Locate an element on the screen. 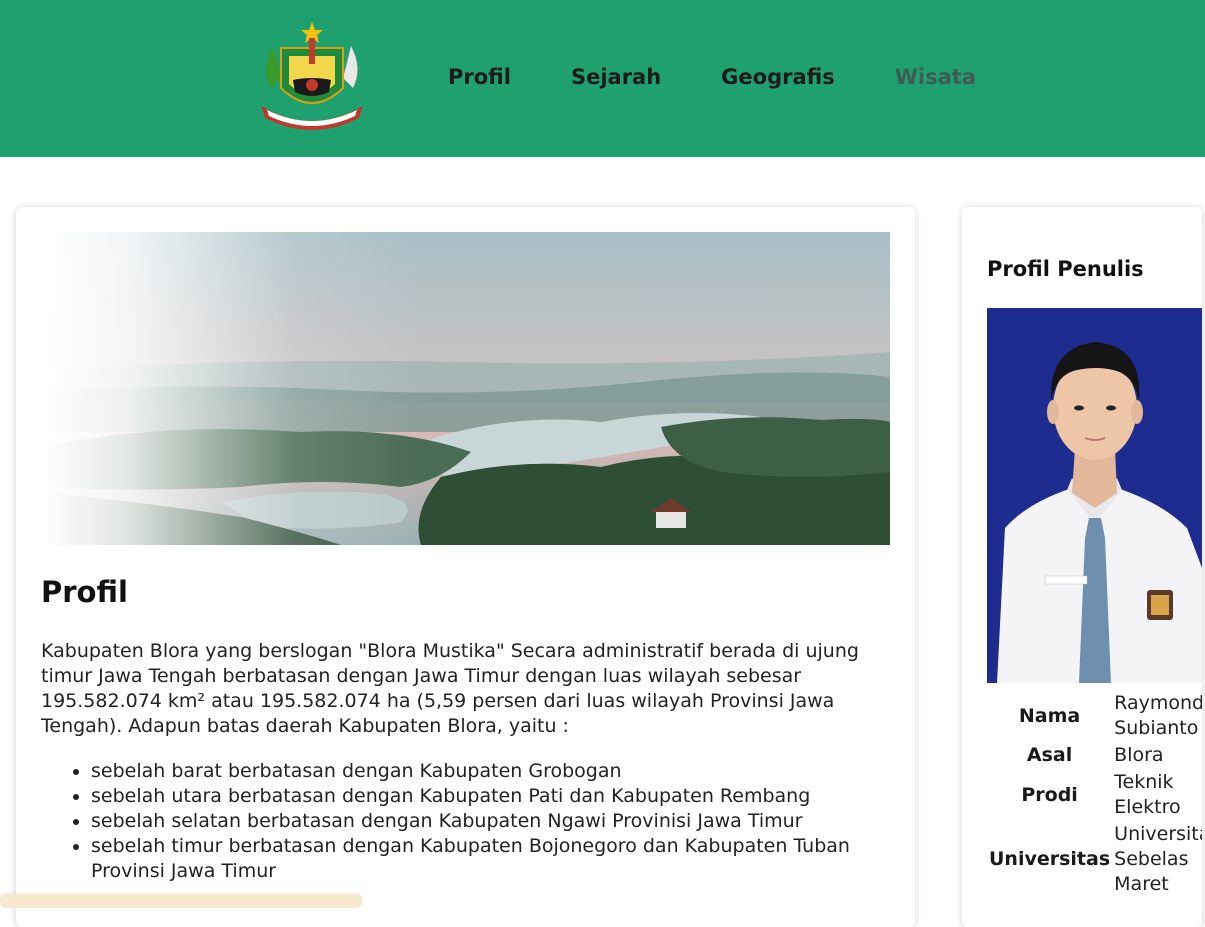 This screenshot has height=927, width=1205. info-value: Blora is located at coordinates (1139, 755).